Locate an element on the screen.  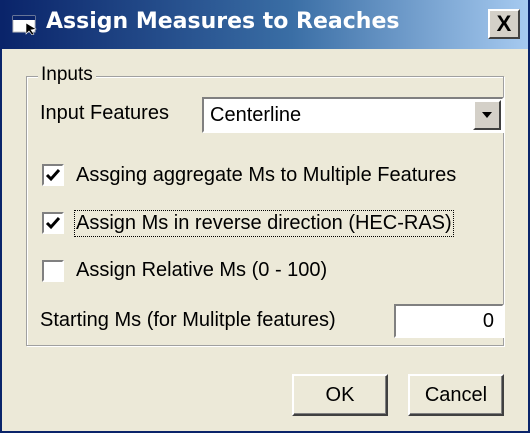
starting-ms-input: 0 is located at coordinates (449, 321).